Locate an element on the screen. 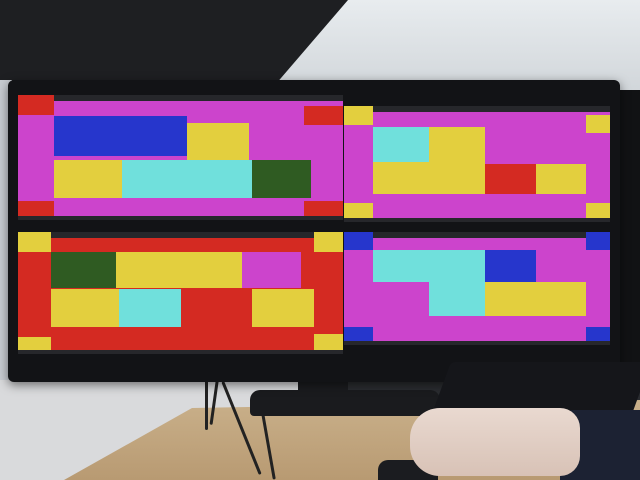 The width and height of the screenshot is (640, 480). cable is located at coordinates (206, 402).